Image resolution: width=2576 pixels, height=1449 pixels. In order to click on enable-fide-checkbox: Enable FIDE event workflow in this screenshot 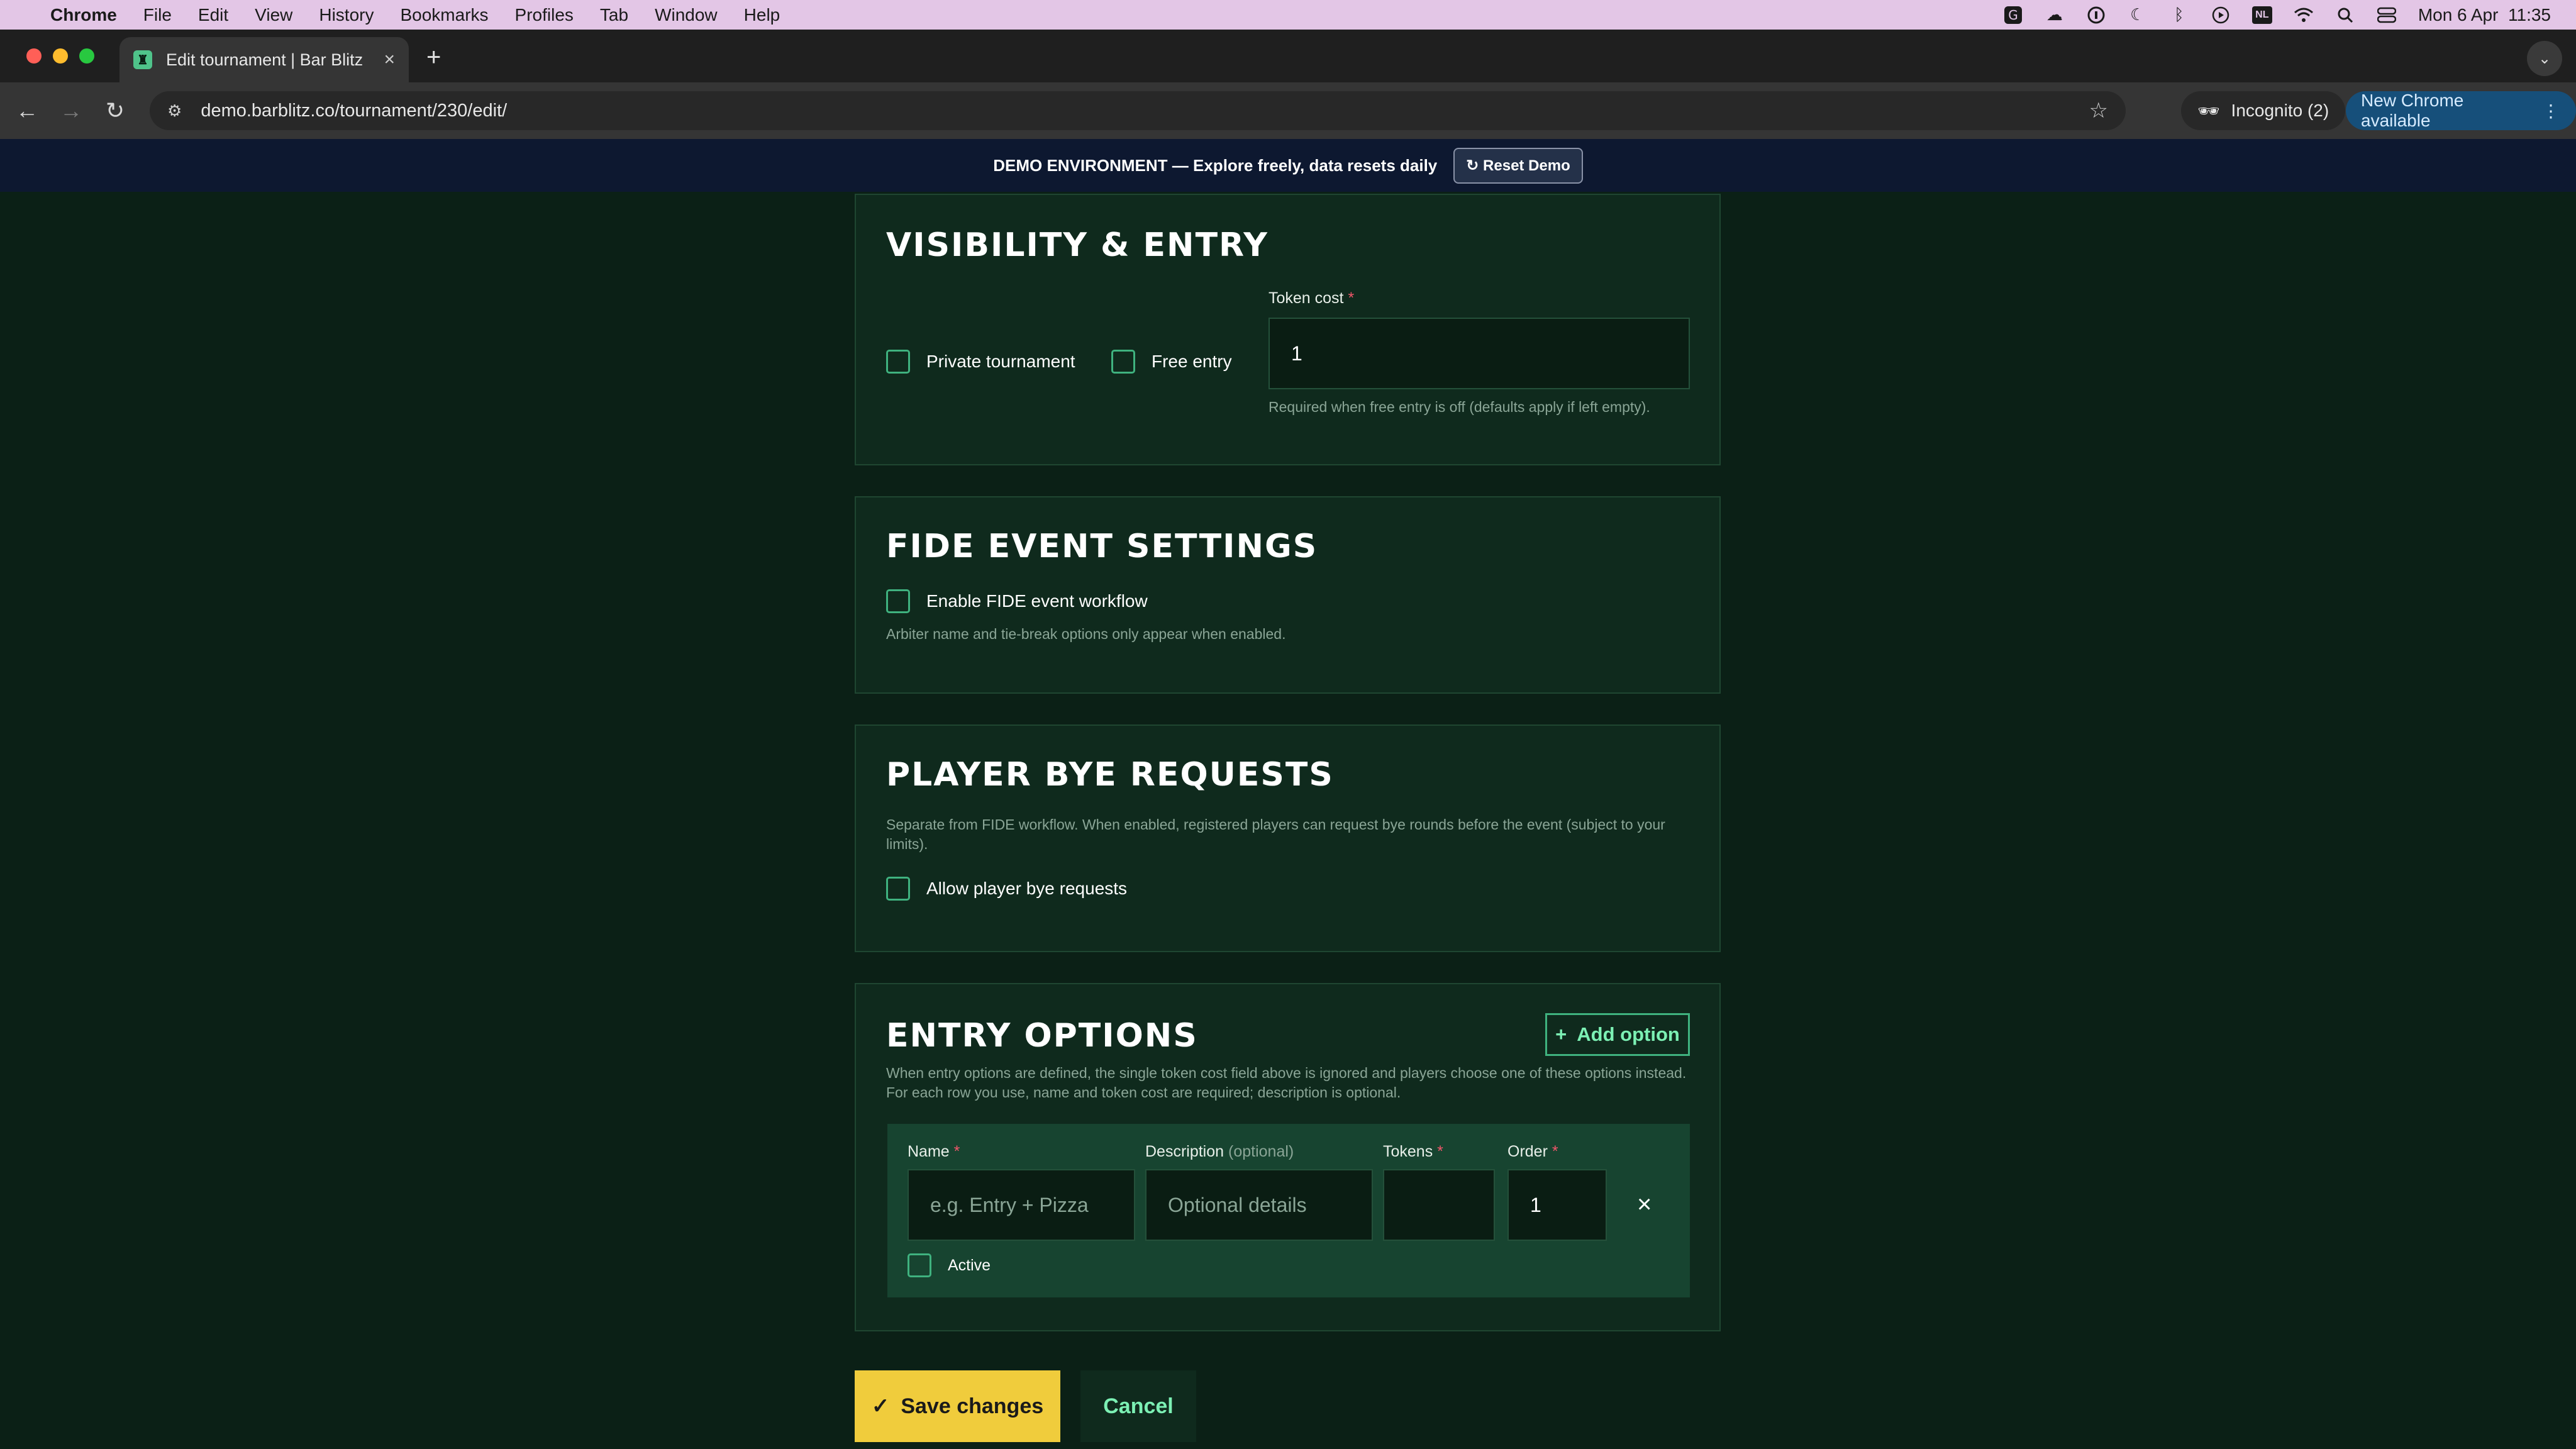, I will do `click(1017, 601)`.